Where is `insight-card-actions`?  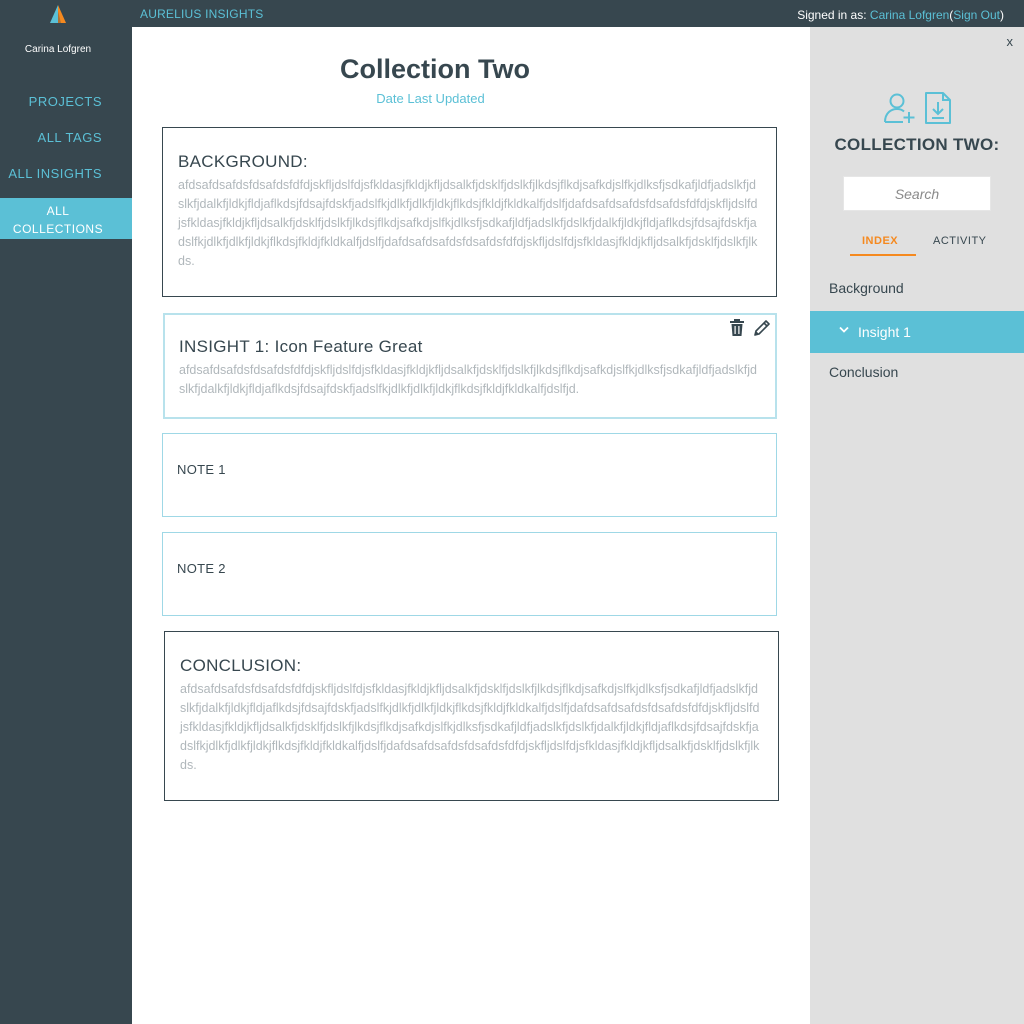 insight-card-actions is located at coordinates (750, 328).